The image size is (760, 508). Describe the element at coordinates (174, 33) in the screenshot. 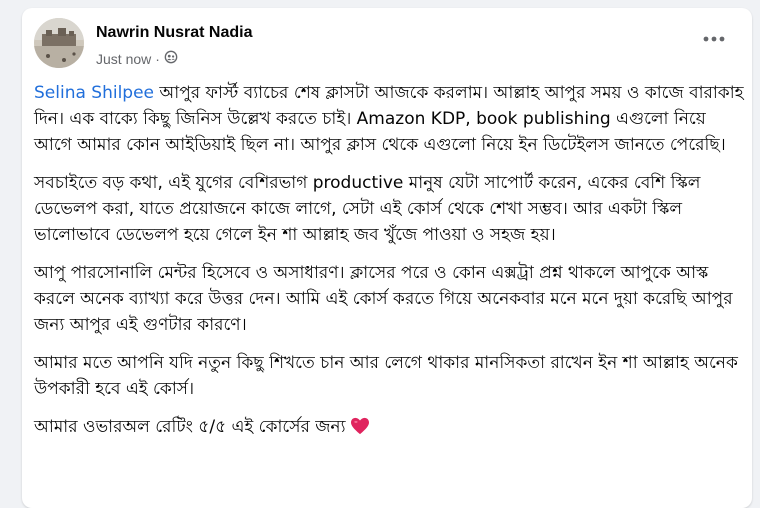

I see `author-name: Nawrin Nusrat Nadia` at that location.